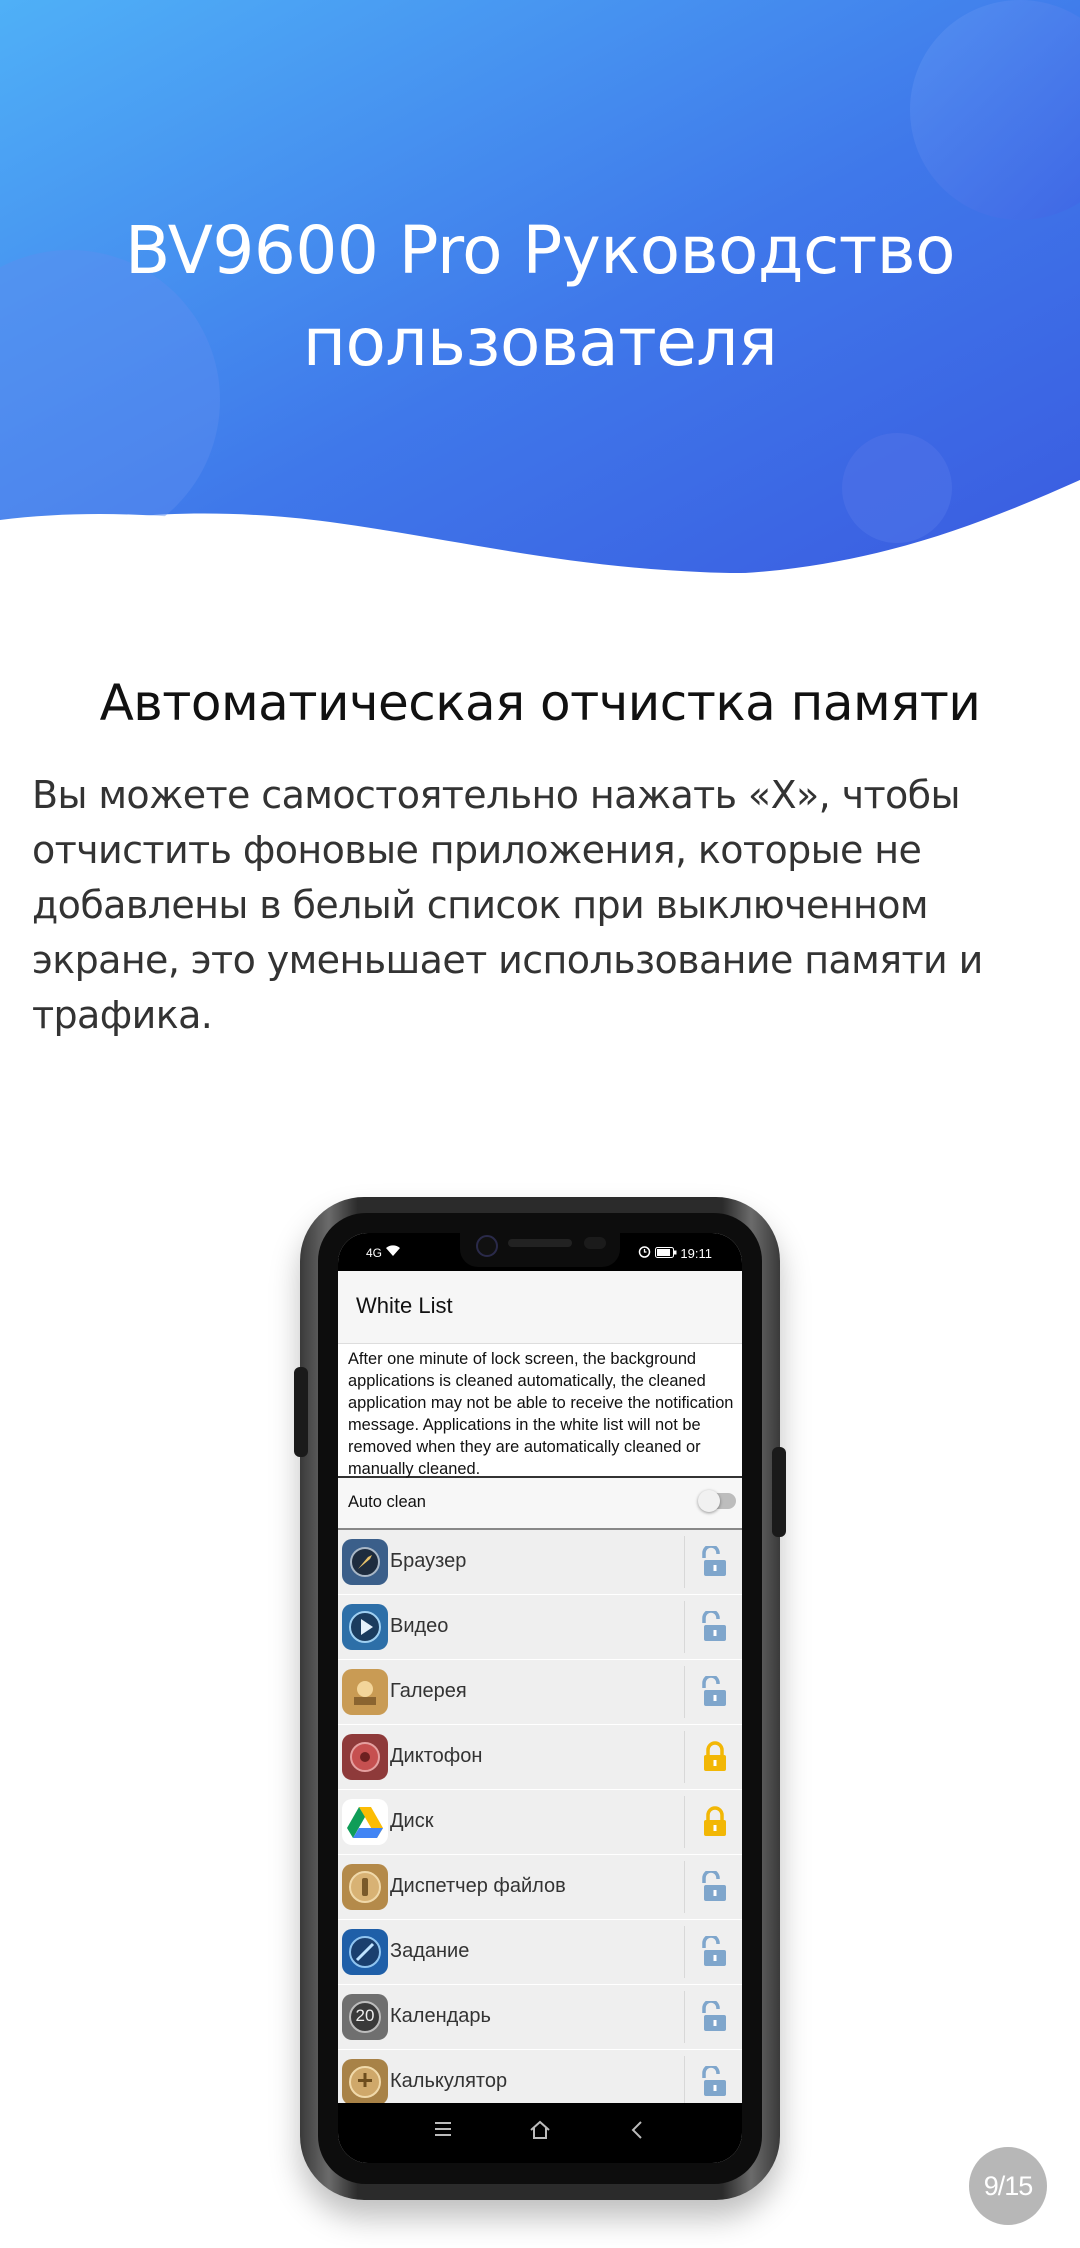 The width and height of the screenshot is (1080, 2248). Describe the element at coordinates (540, 1952) in the screenshot. I see `app-row: Задание` at that location.